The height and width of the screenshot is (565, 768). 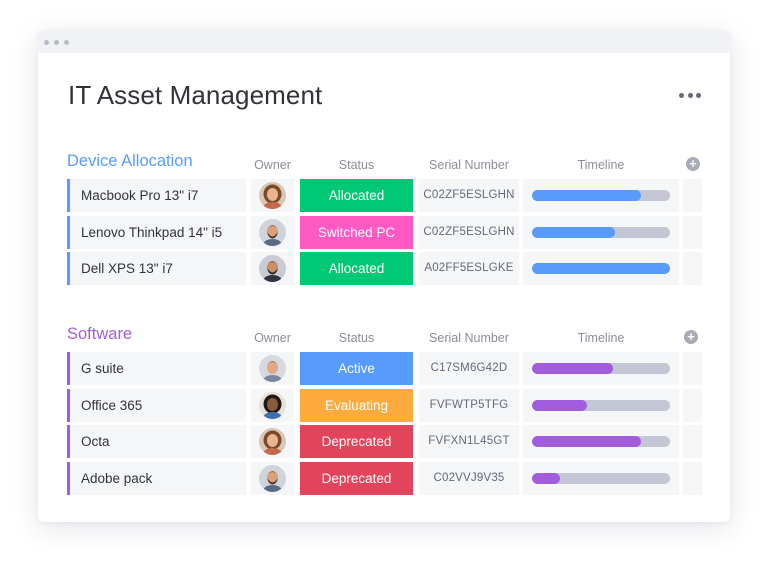 I want to click on table-row: Macbook Pro 13" i7 Allocated C02ZF5ESLGHN, so click(x=384, y=195).